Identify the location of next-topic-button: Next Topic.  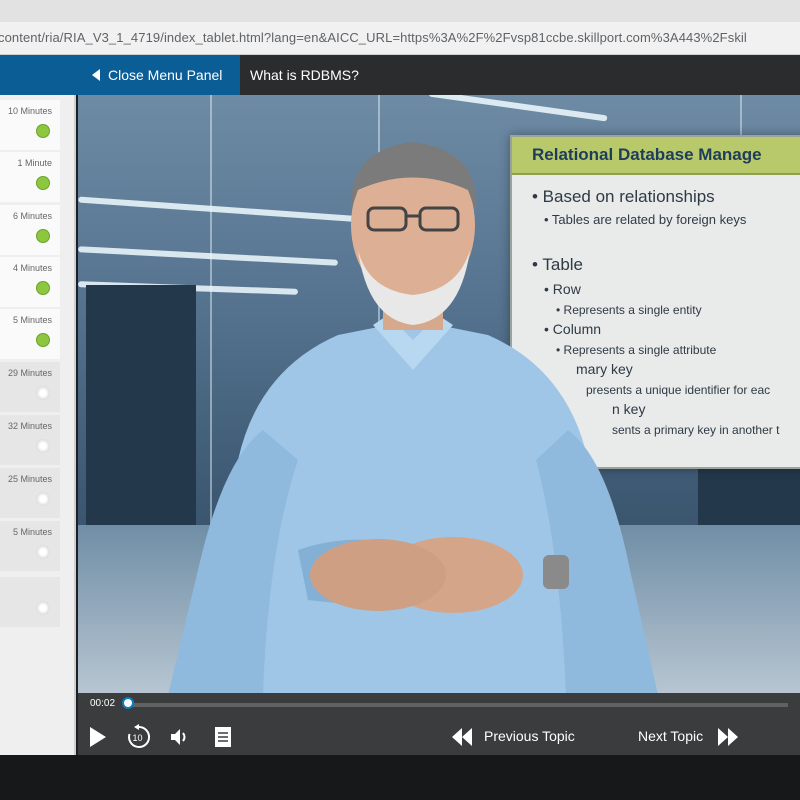
(698, 737).